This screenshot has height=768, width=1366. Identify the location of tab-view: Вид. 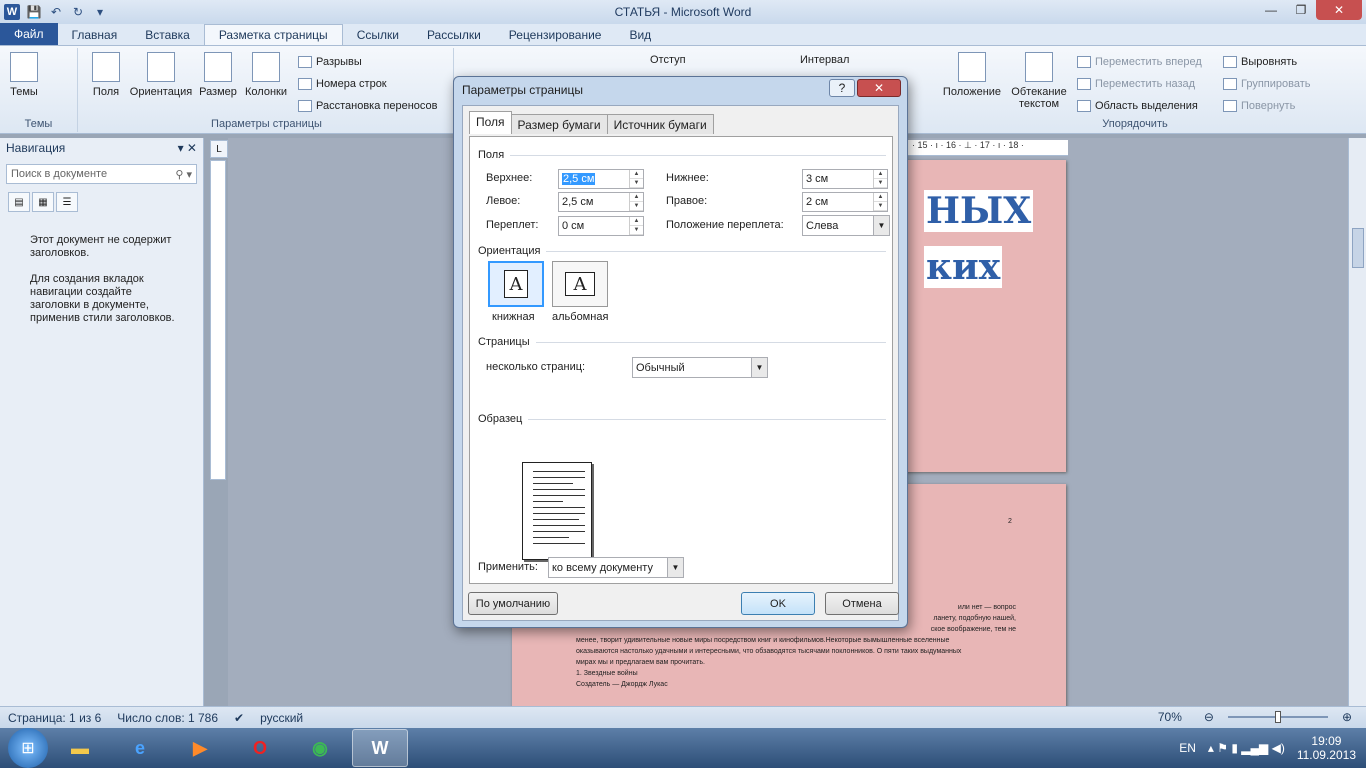
(640, 35).